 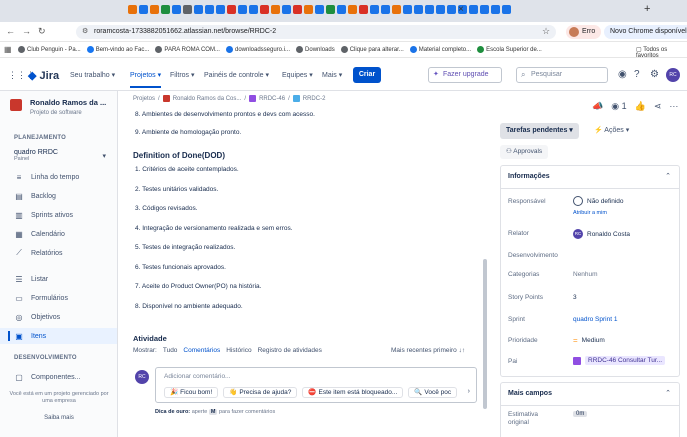 I want to click on sidebar-item: ◎ Objetivos, so click(x=64, y=317).